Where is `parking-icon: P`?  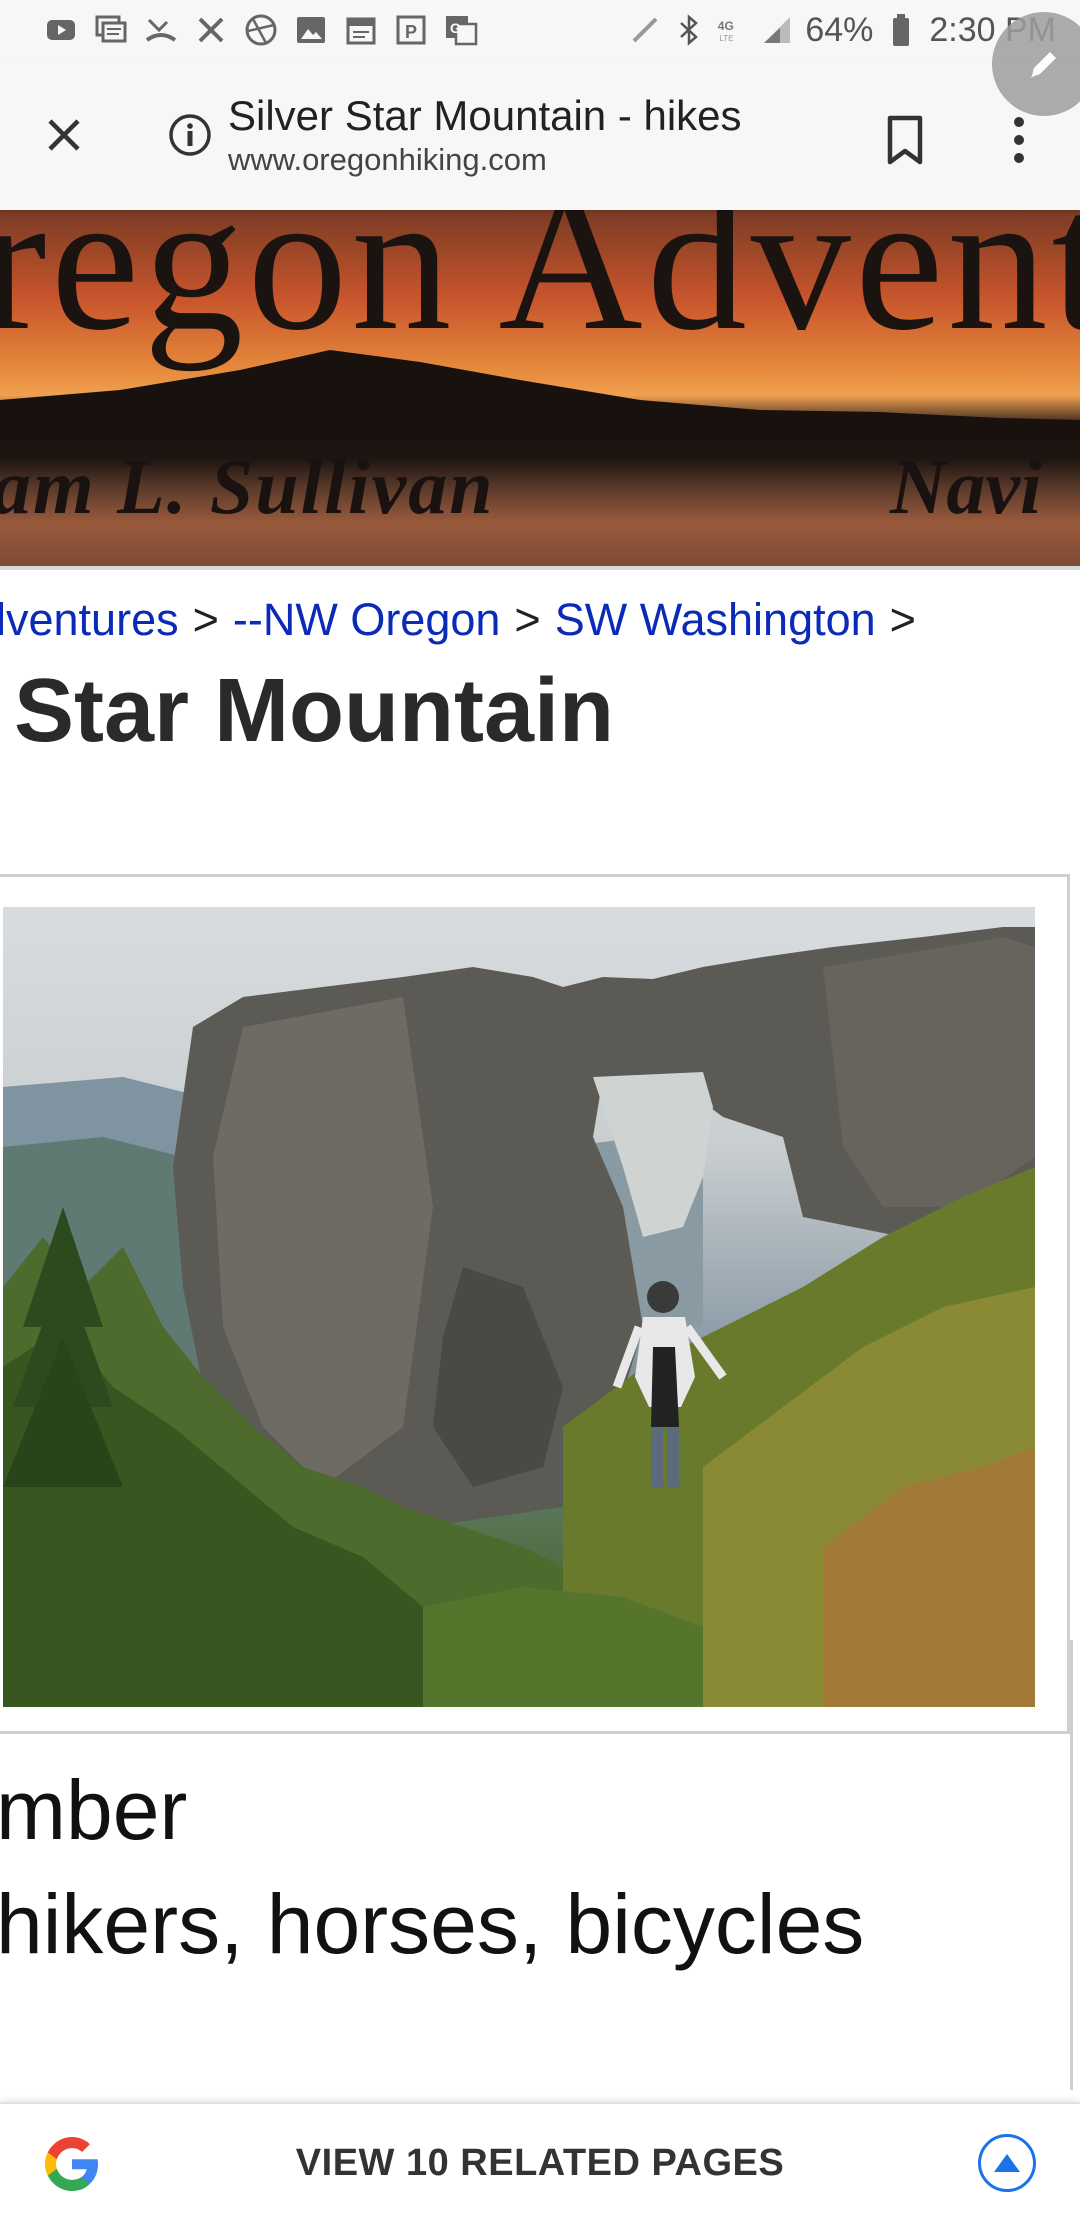
parking-icon: P is located at coordinates (411, 30).